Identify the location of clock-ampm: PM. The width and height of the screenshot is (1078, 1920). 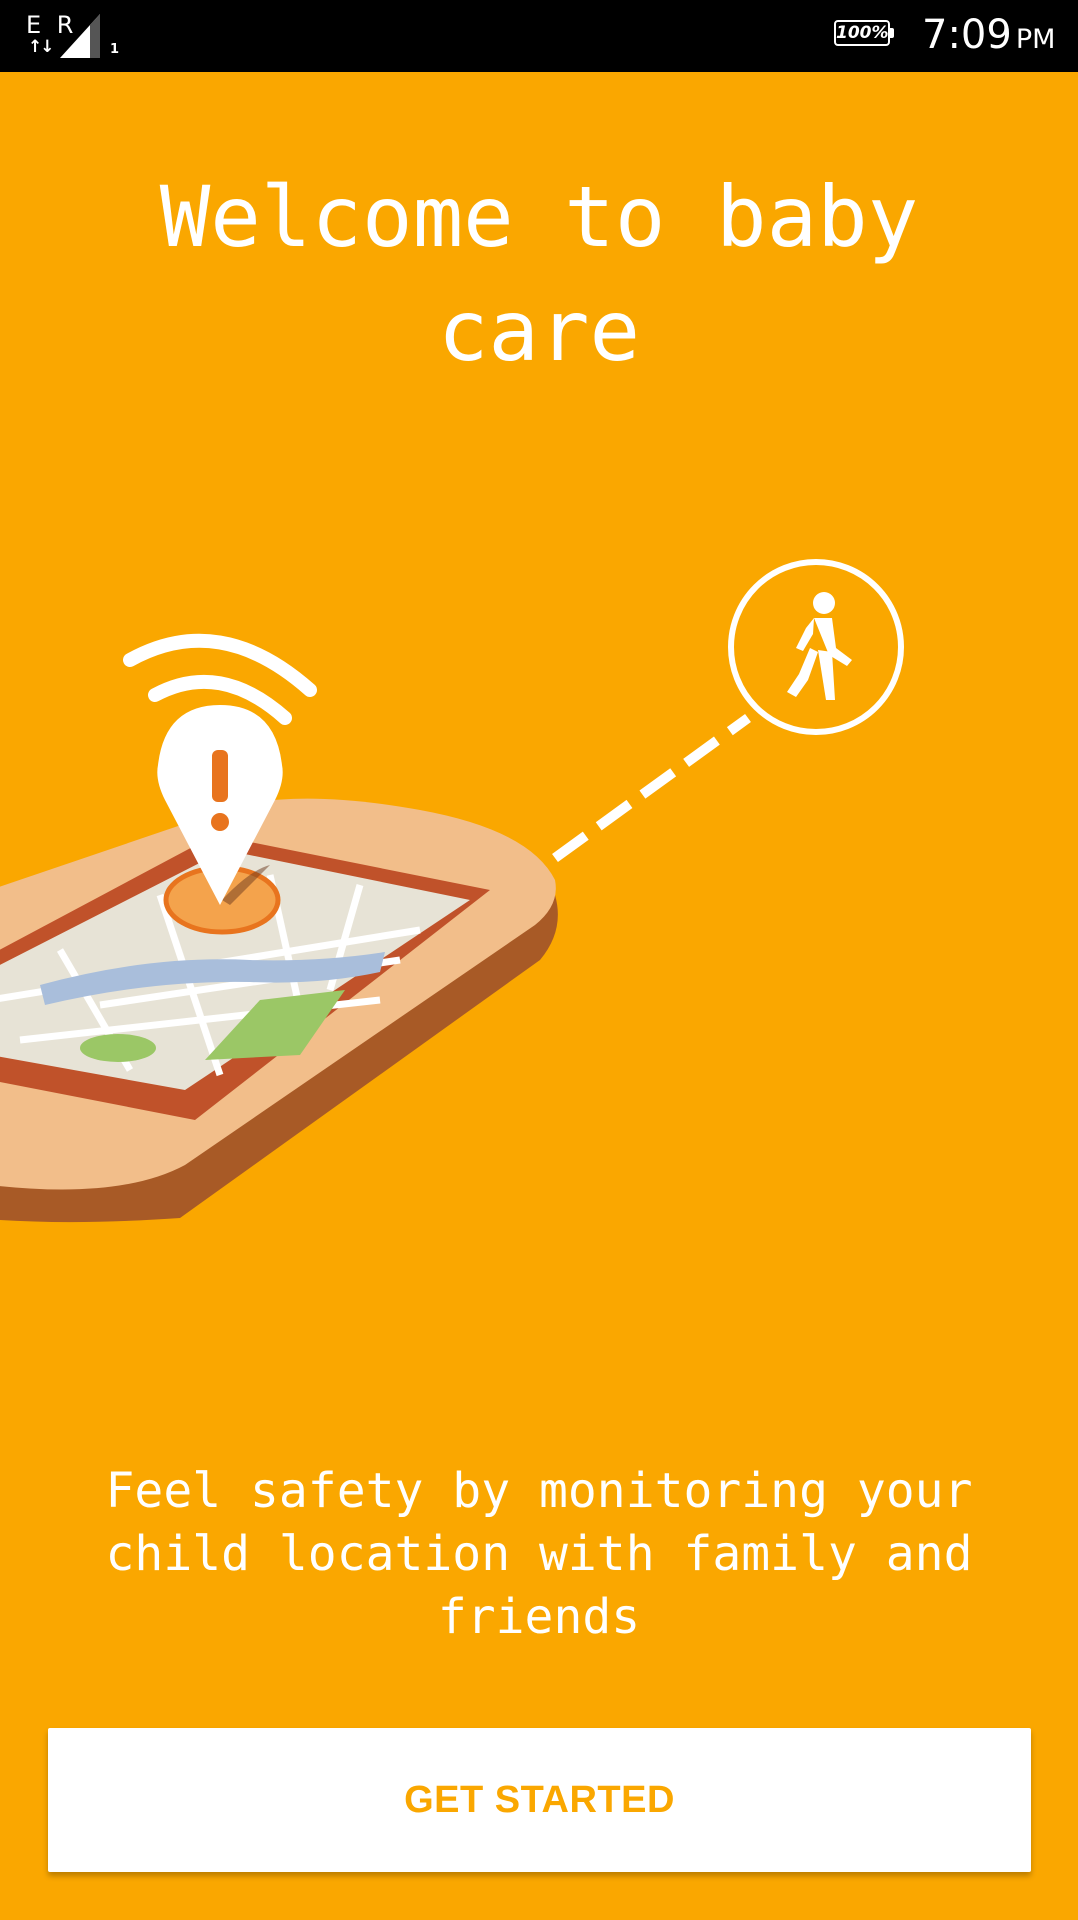
(1035, 39).